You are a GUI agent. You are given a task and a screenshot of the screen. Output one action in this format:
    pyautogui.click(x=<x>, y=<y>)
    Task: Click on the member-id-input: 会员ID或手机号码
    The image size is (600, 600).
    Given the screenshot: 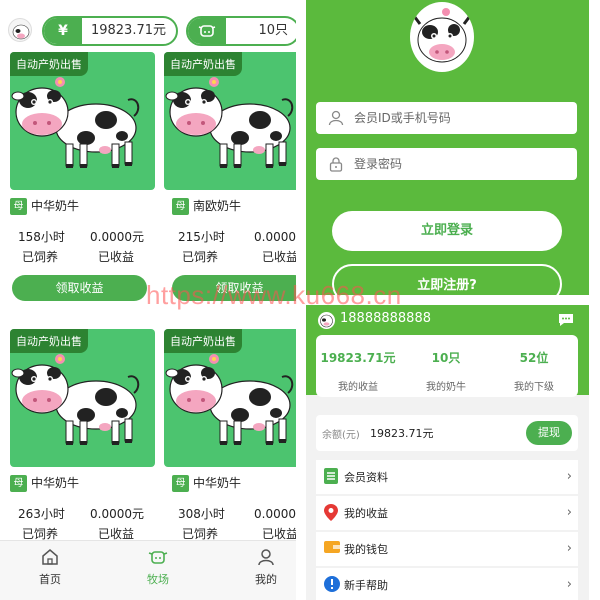 What is the action you would take?
    pyautogui.click(x=446, y=118)
    